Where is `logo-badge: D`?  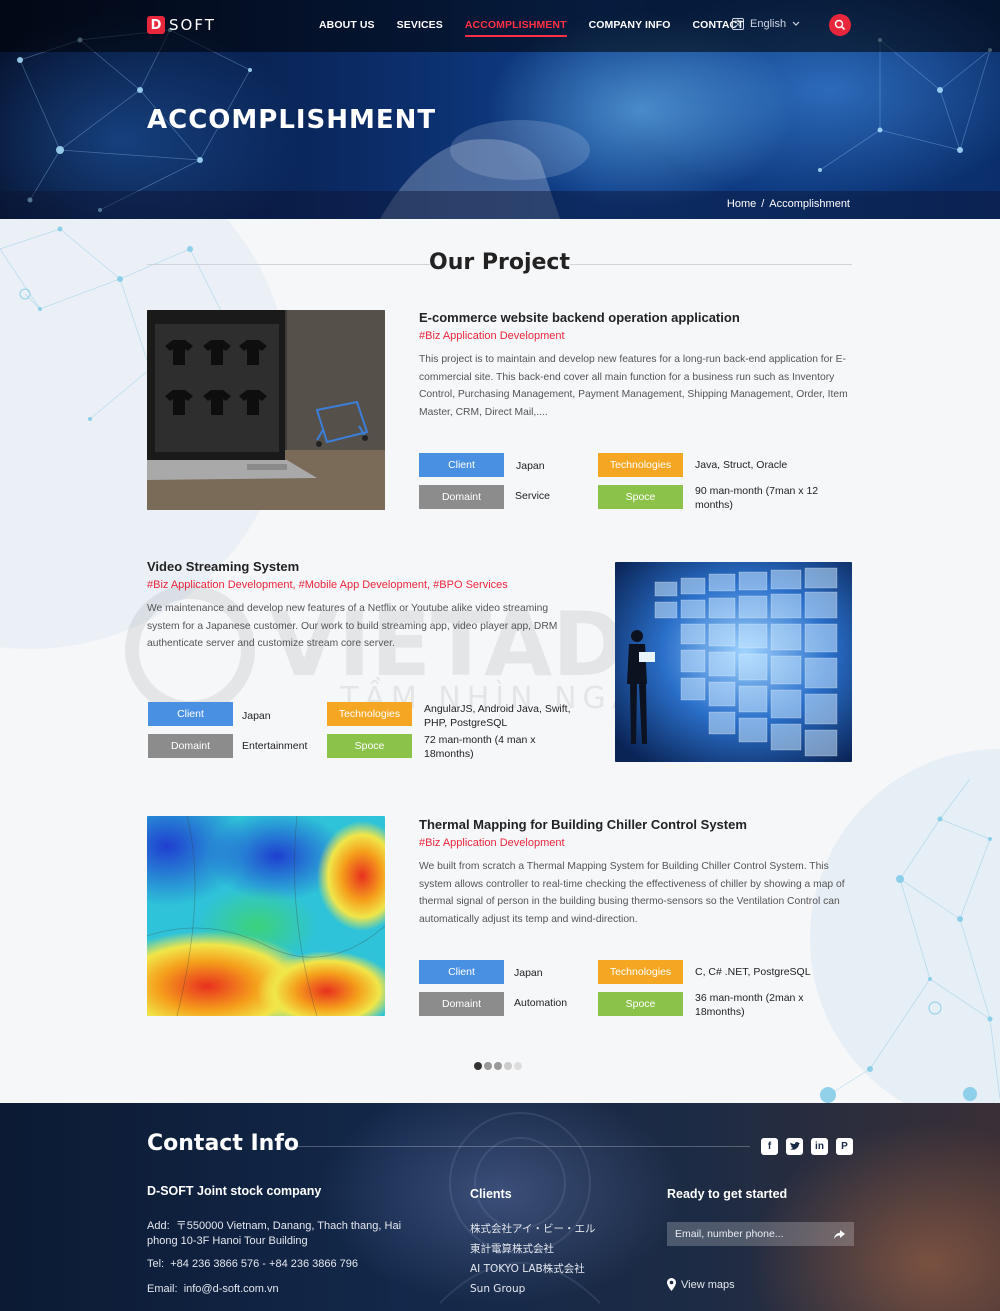 logo-badge: D is located at coordinates (156, 25).